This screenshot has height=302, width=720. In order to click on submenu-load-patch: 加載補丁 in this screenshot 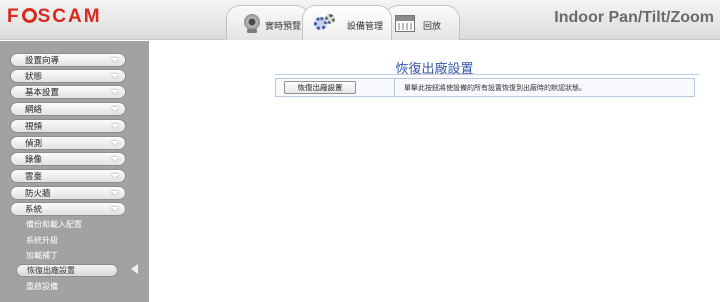, I will do `click(42, 255)`.